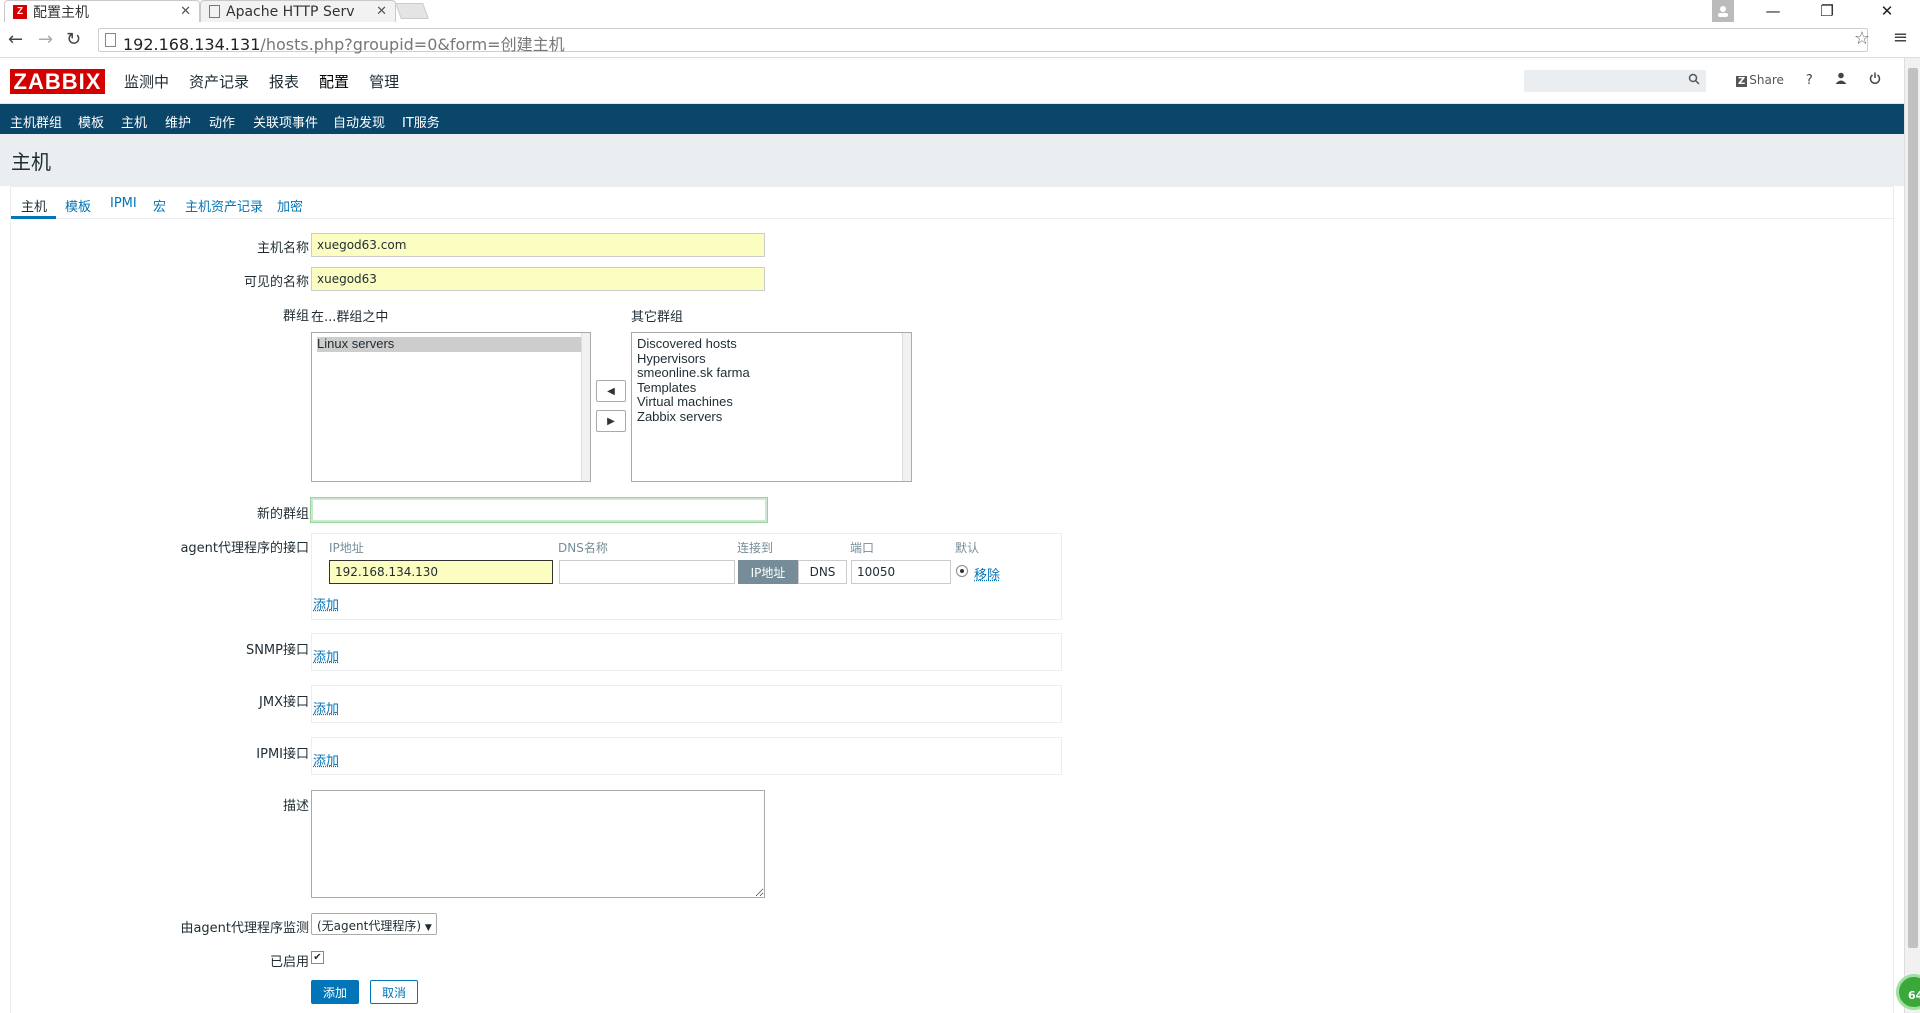 This screenshot has height=1013, width=1920. Describe the element at coordinates (967, 547) in the screenshot. I see `column-header-default: 默认` at that location.